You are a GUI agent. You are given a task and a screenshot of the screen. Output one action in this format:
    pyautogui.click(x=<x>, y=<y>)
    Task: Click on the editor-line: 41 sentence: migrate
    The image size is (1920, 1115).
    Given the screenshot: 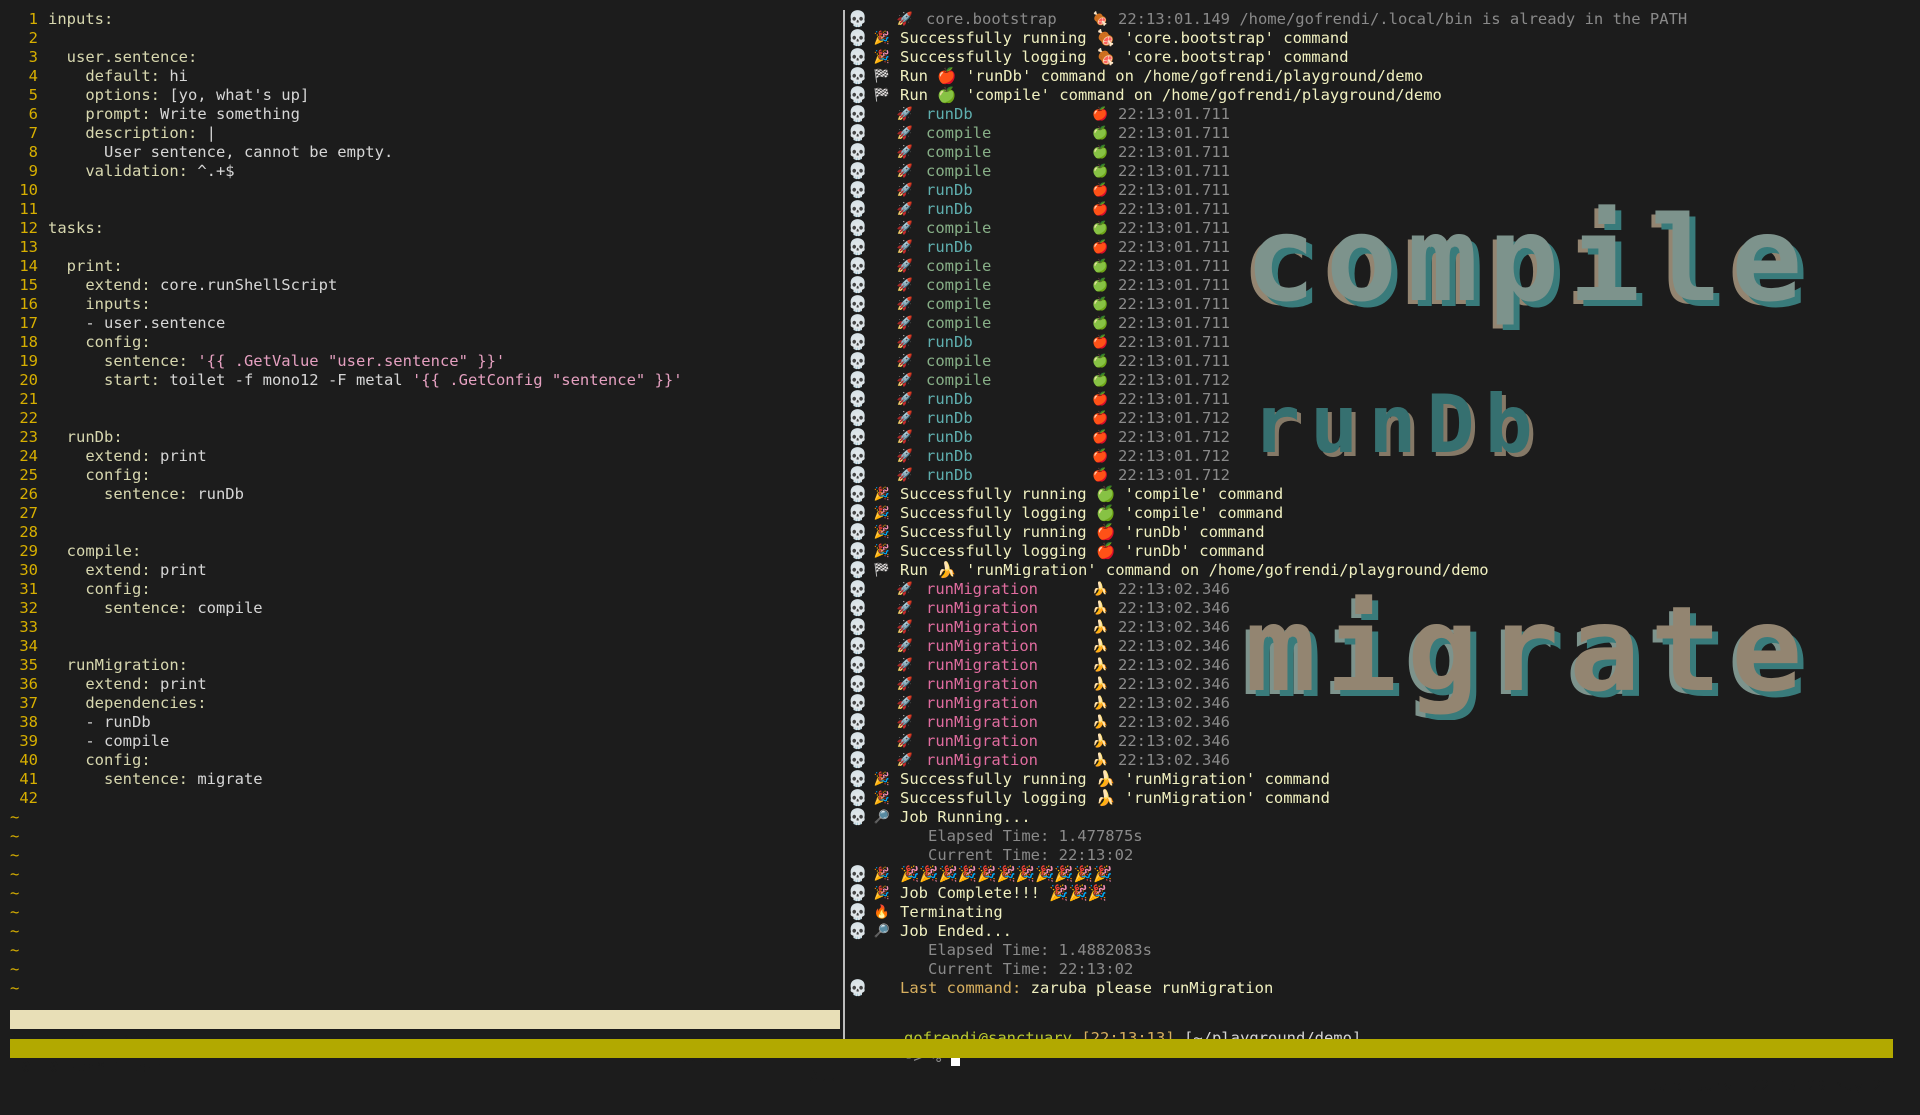 What is the action you would take?
    pyautogui.click(x=425, y=779)
    